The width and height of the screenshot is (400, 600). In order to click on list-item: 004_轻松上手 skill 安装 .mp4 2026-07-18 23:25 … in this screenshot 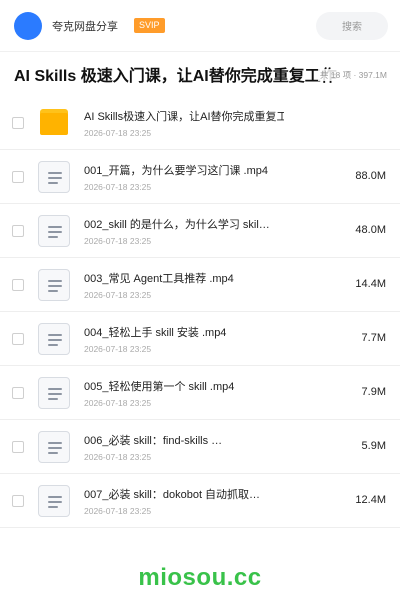, I will do `click(200, 339)`.